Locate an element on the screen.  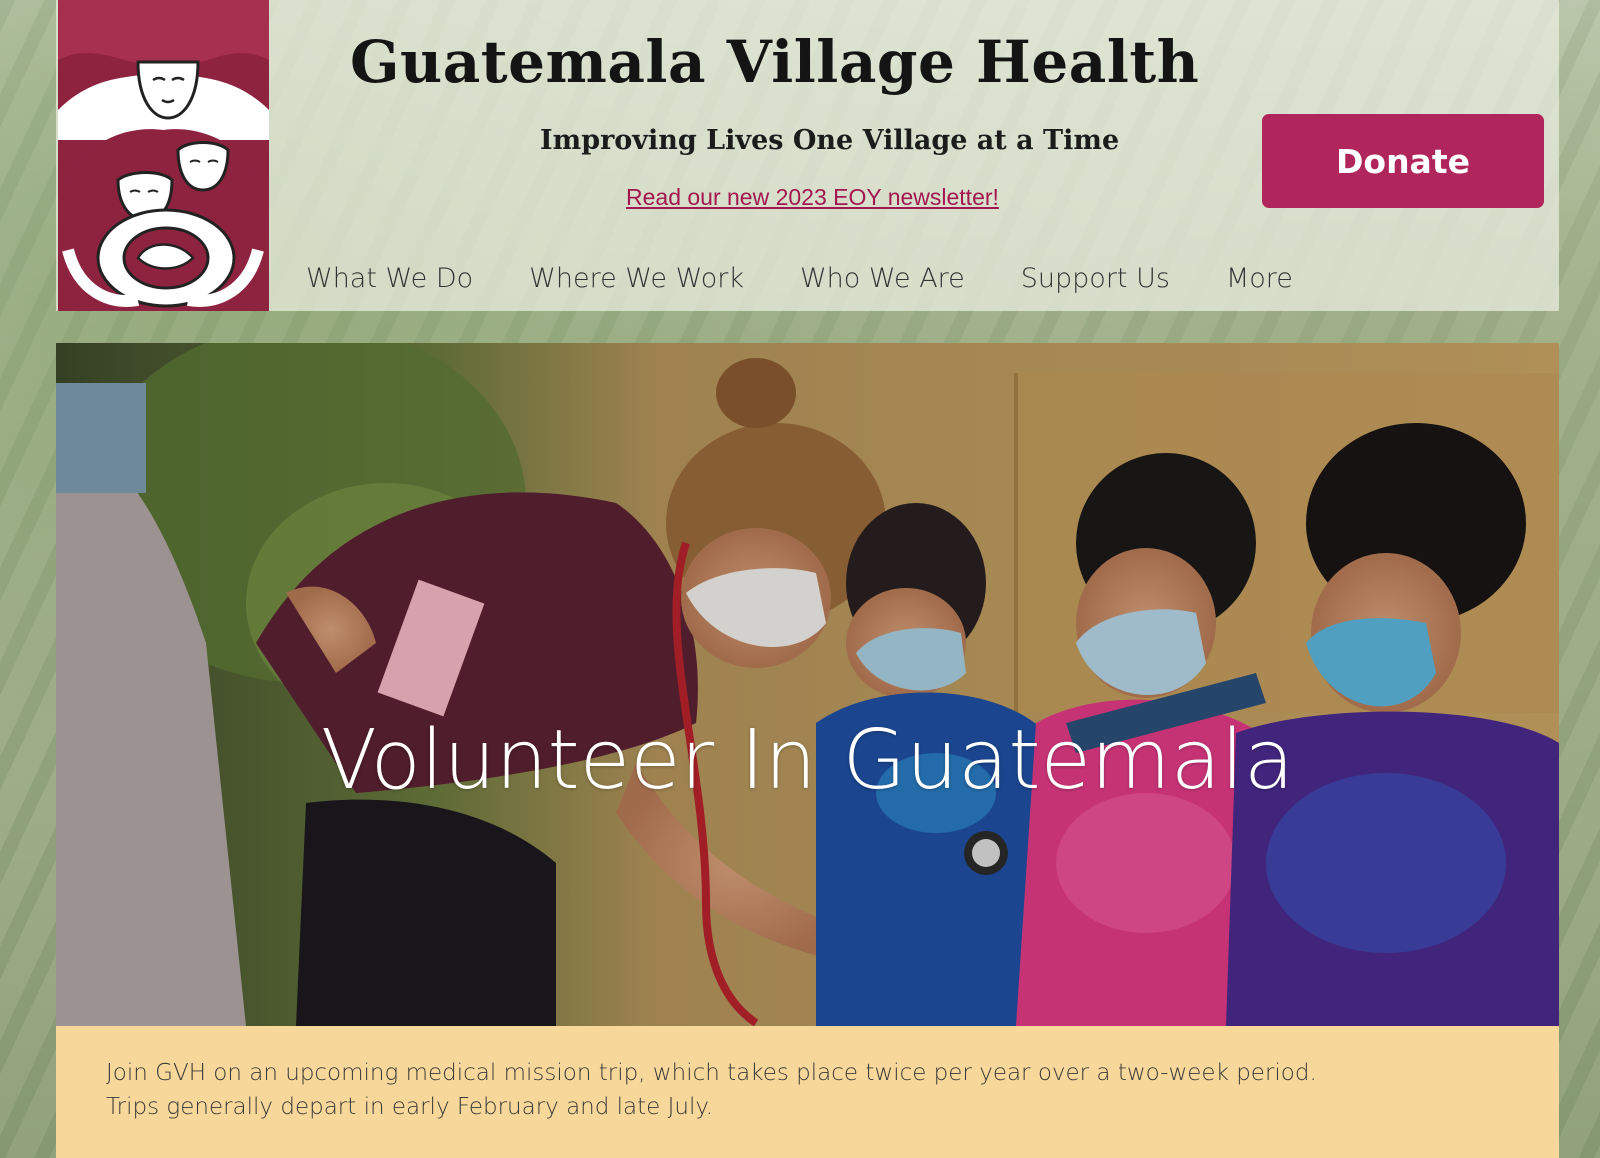
nav-item-support-us: Support Us is located at coordinates (1095, 278).